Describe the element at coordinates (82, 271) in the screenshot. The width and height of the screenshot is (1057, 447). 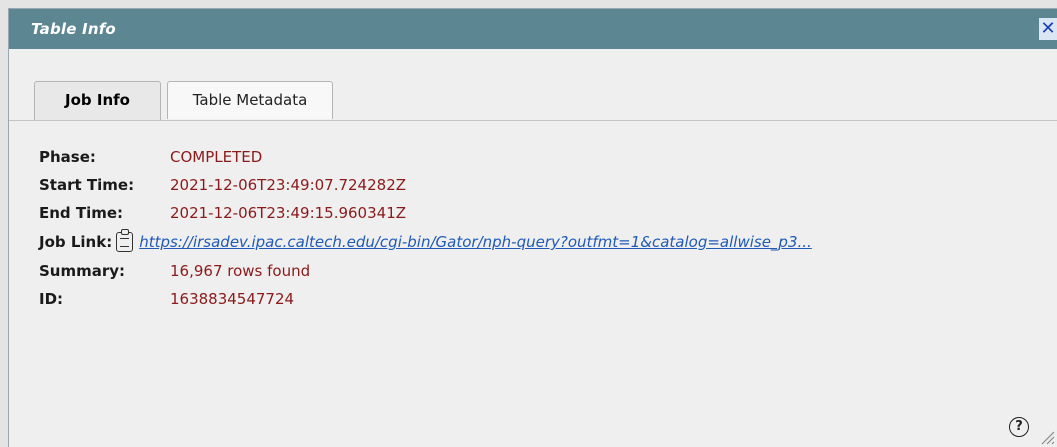
I see `summary-label: Summary:` at that location.